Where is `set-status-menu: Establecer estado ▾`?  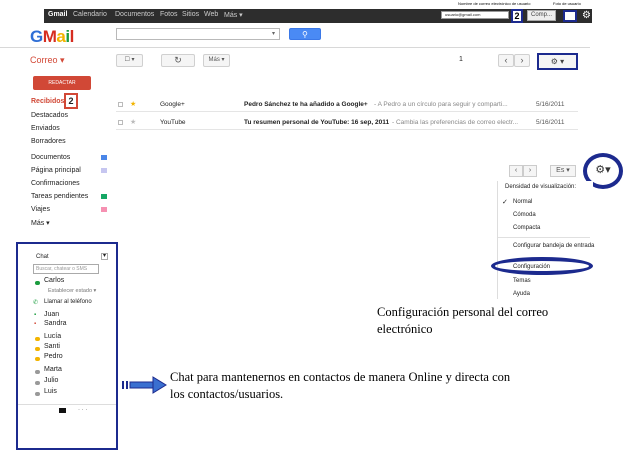
set-status-menu: Establecer estado ▾ is located at coordinates (72, 291).